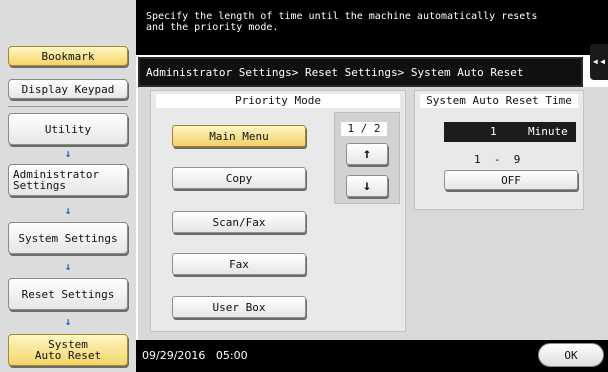 The height and width of the screenshot is (372, 608). I want to click on priority-copy-button: Copy, so click(239, 178).